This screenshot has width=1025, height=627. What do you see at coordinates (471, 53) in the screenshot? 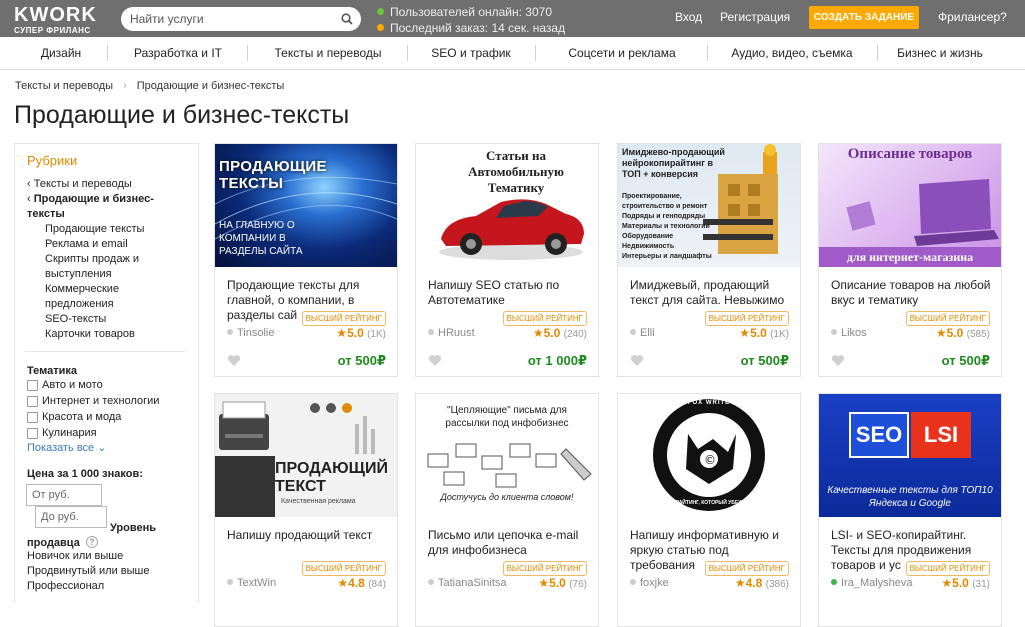
I see `category-seo: SEO и трафик` at bounding box center [471, 53].